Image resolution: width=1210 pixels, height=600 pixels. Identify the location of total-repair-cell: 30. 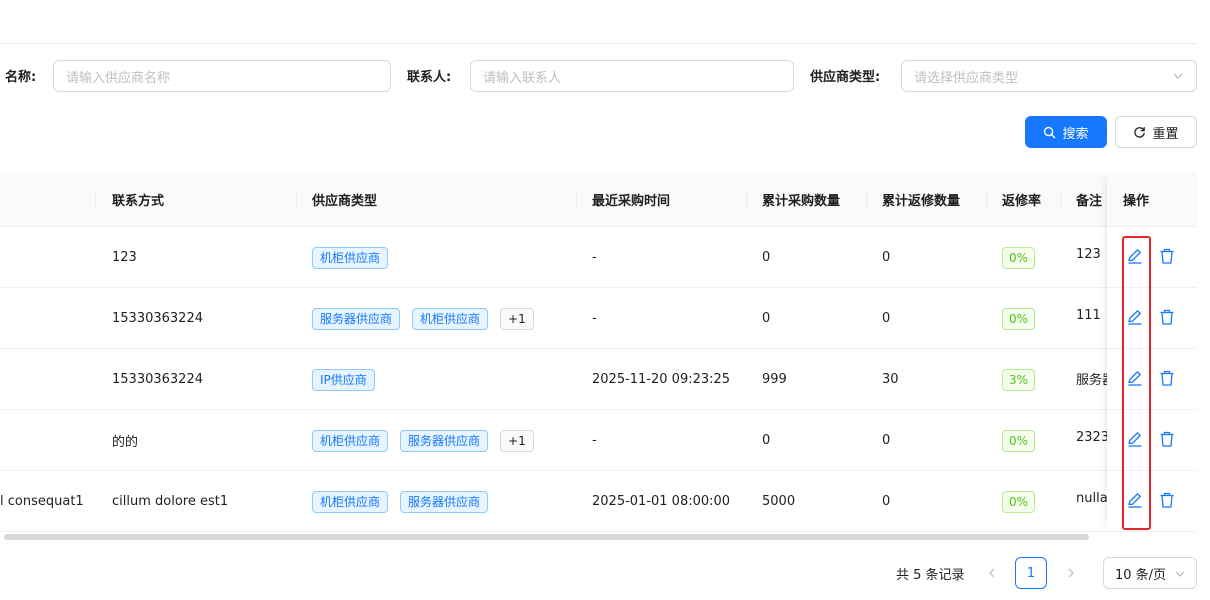
(890, 379).